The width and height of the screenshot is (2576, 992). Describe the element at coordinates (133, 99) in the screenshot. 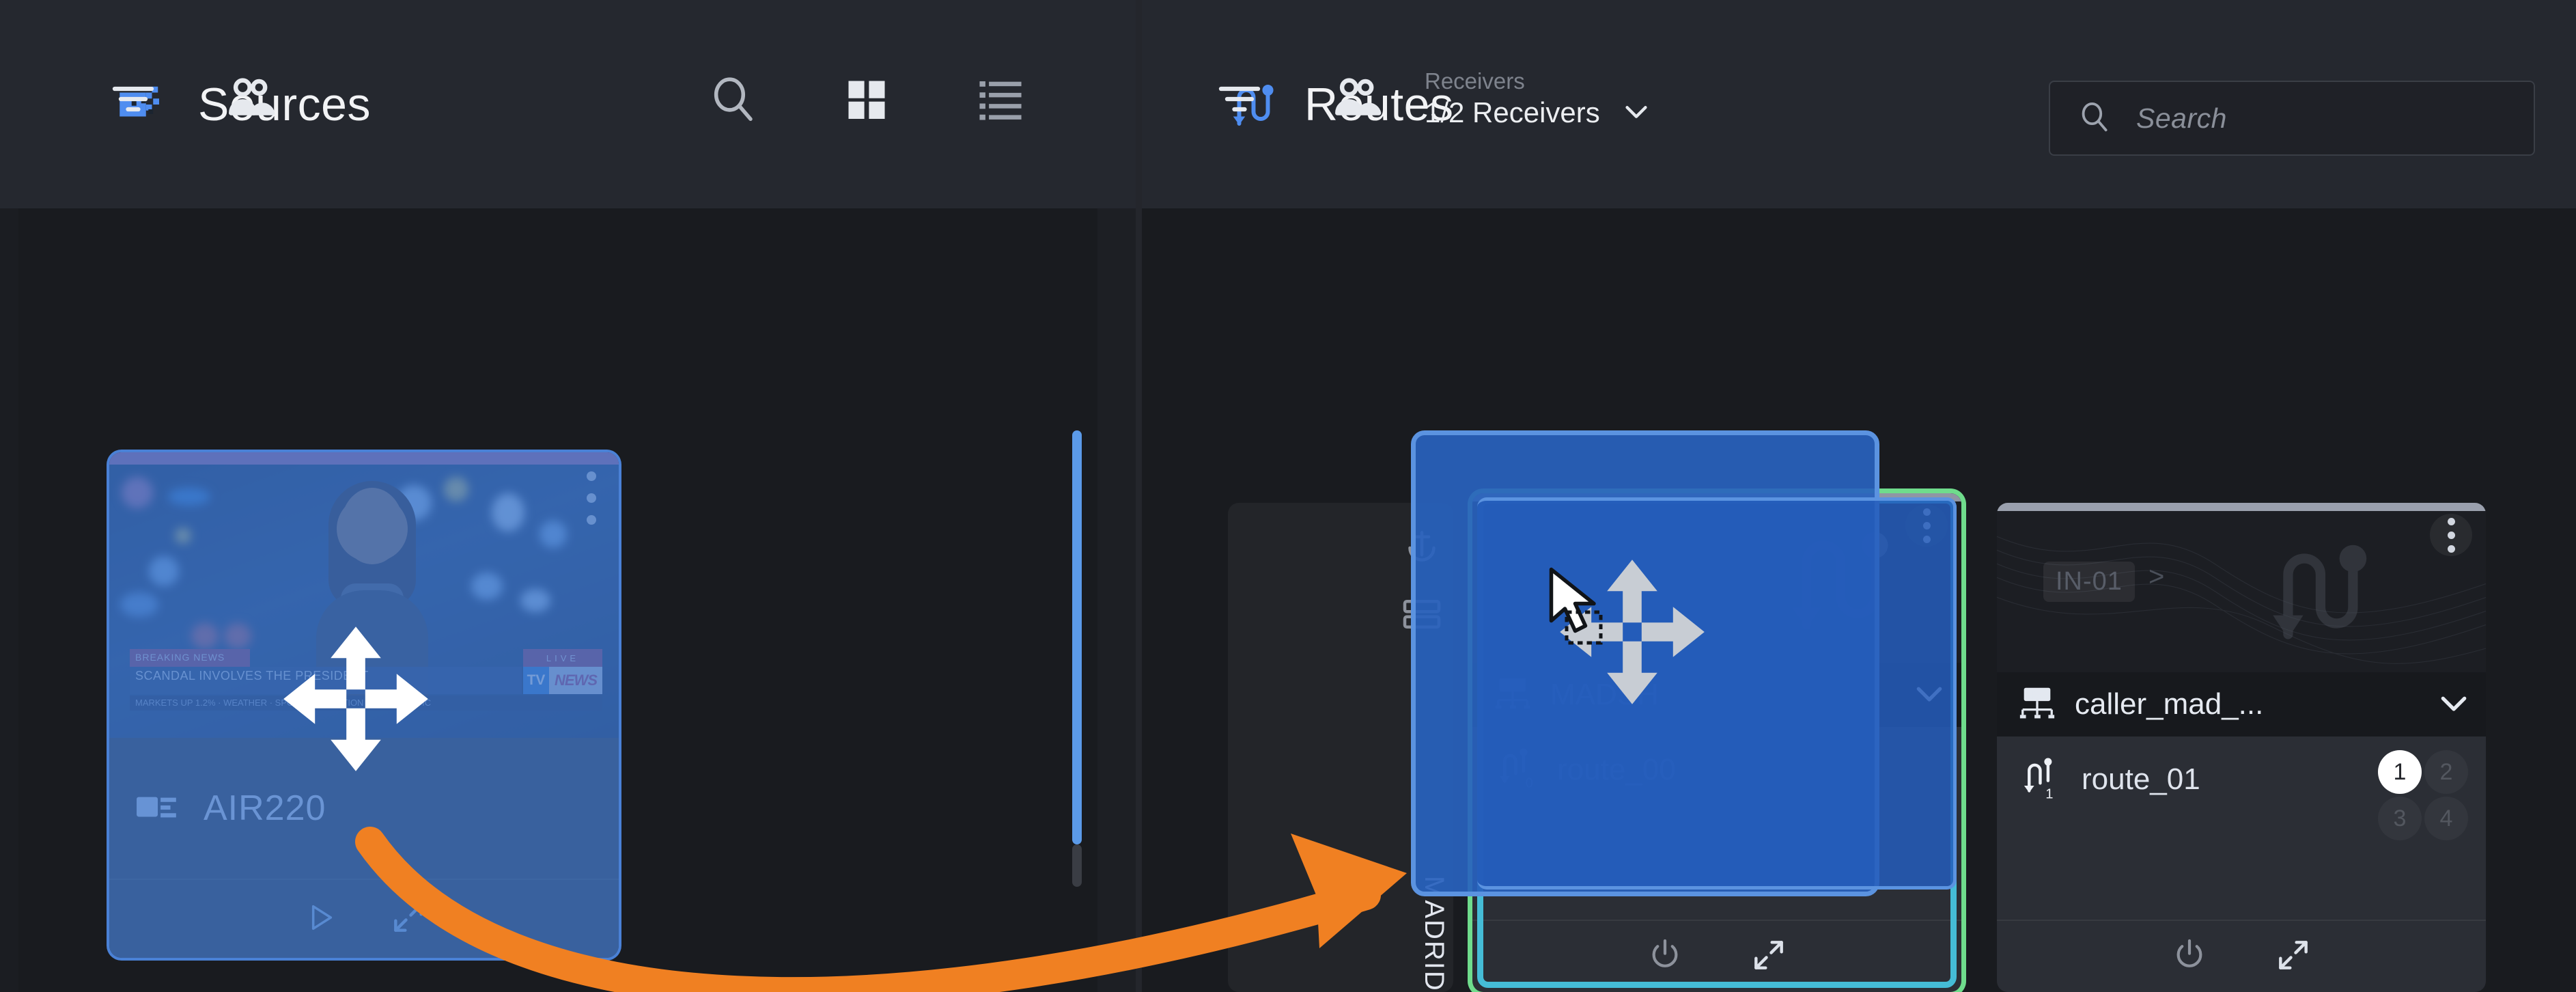

I see `filter-button` at that location.